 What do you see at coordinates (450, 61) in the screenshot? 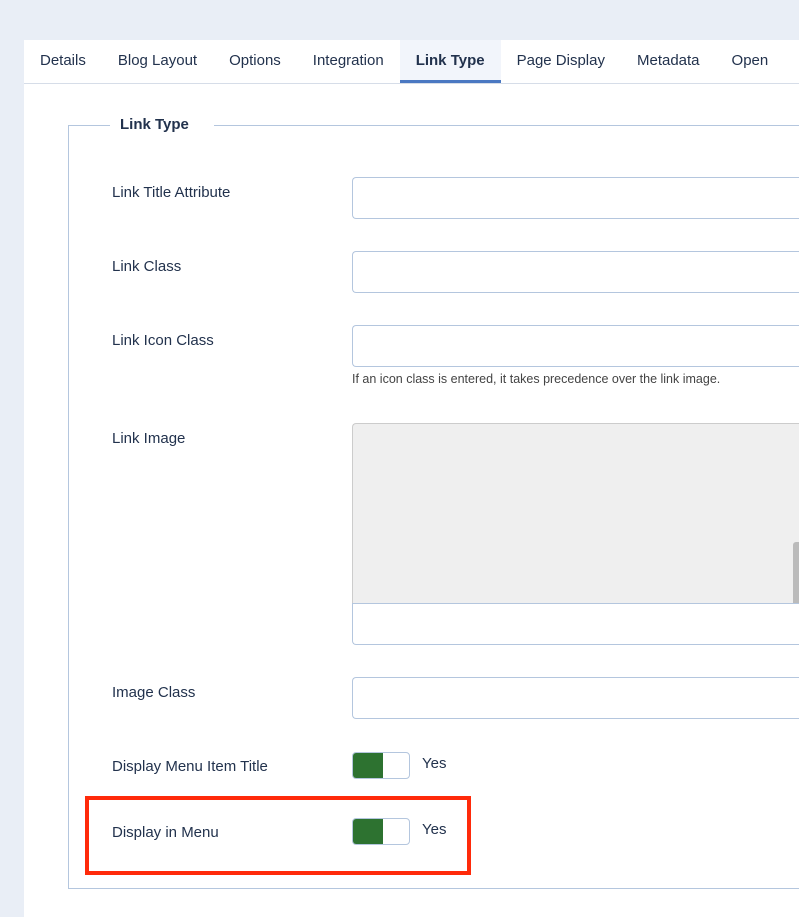
I see `tab-link-type: Link Type` at bounding box center [450, 61].